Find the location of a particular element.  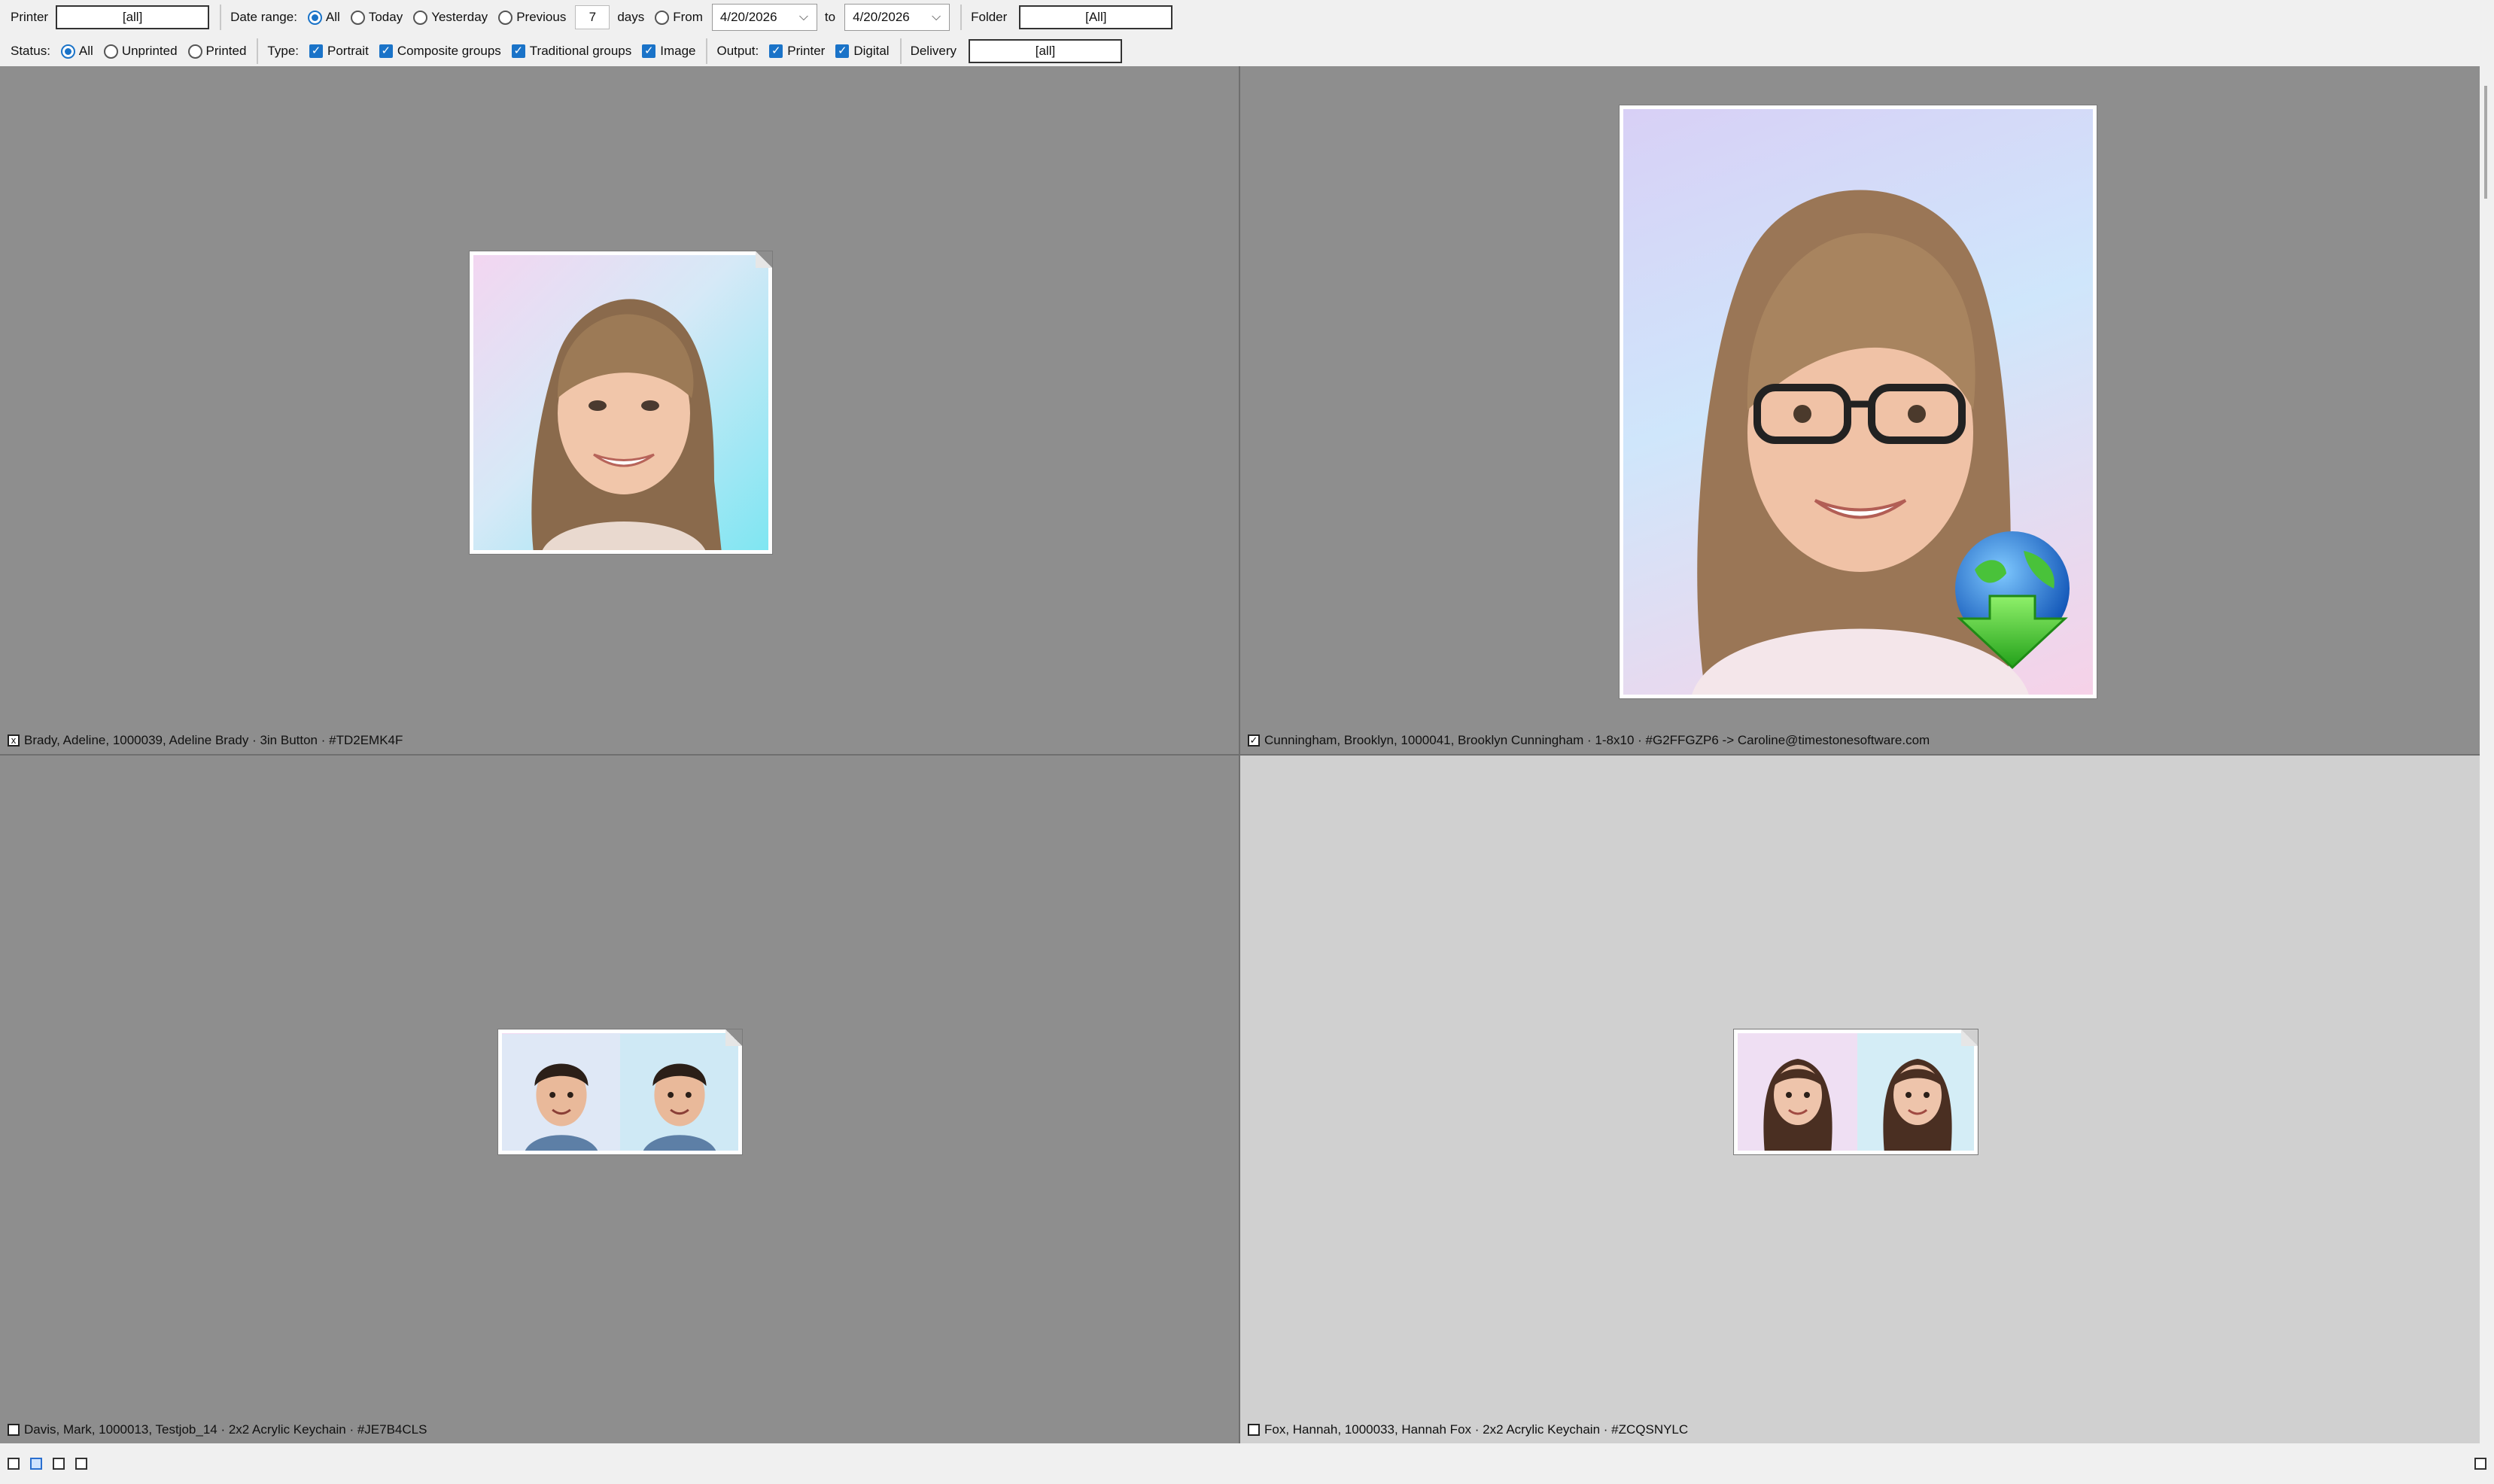

delivery-label: Delivery is located at coordinates (933, 51).